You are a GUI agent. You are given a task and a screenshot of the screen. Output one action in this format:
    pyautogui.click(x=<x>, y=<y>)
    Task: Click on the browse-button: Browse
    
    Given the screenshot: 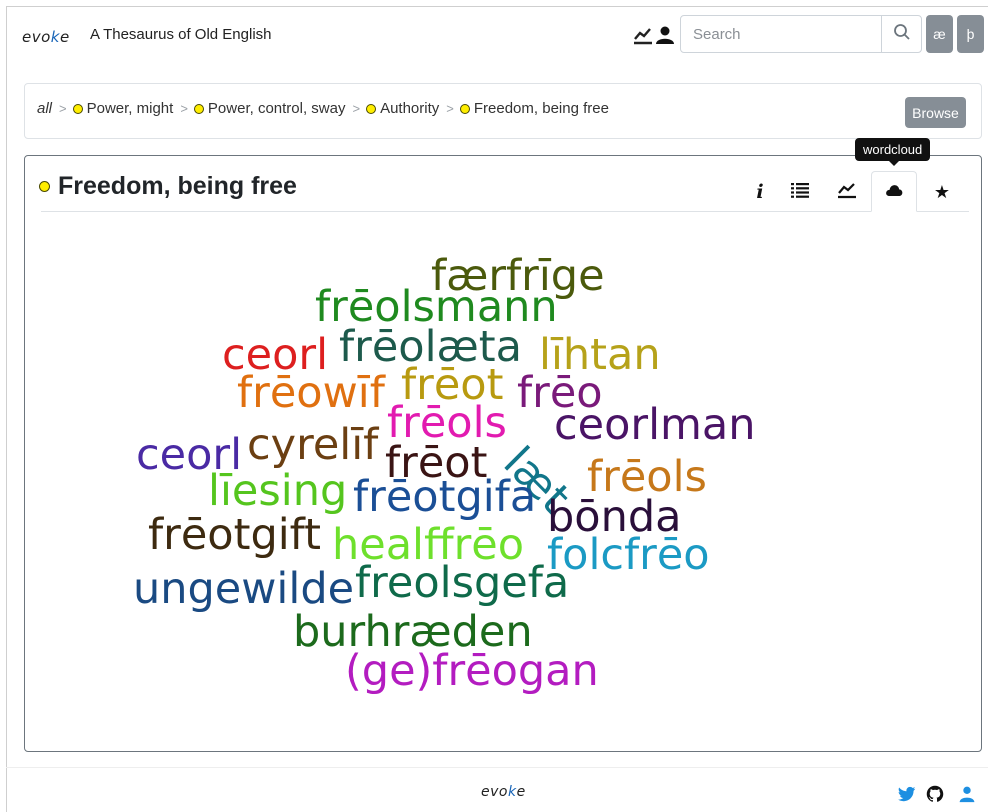 What is the action you would take?
    pyautogui.click(x=935, y=112)
    